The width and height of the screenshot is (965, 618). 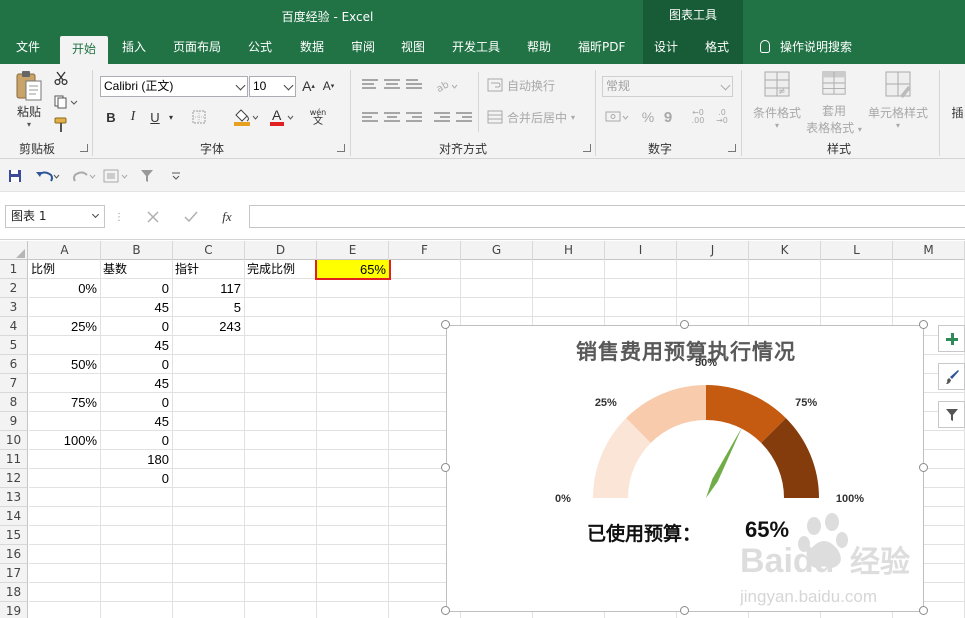 I want to click on formula-bar-grip: ⋮, so click(x=119, y=217).